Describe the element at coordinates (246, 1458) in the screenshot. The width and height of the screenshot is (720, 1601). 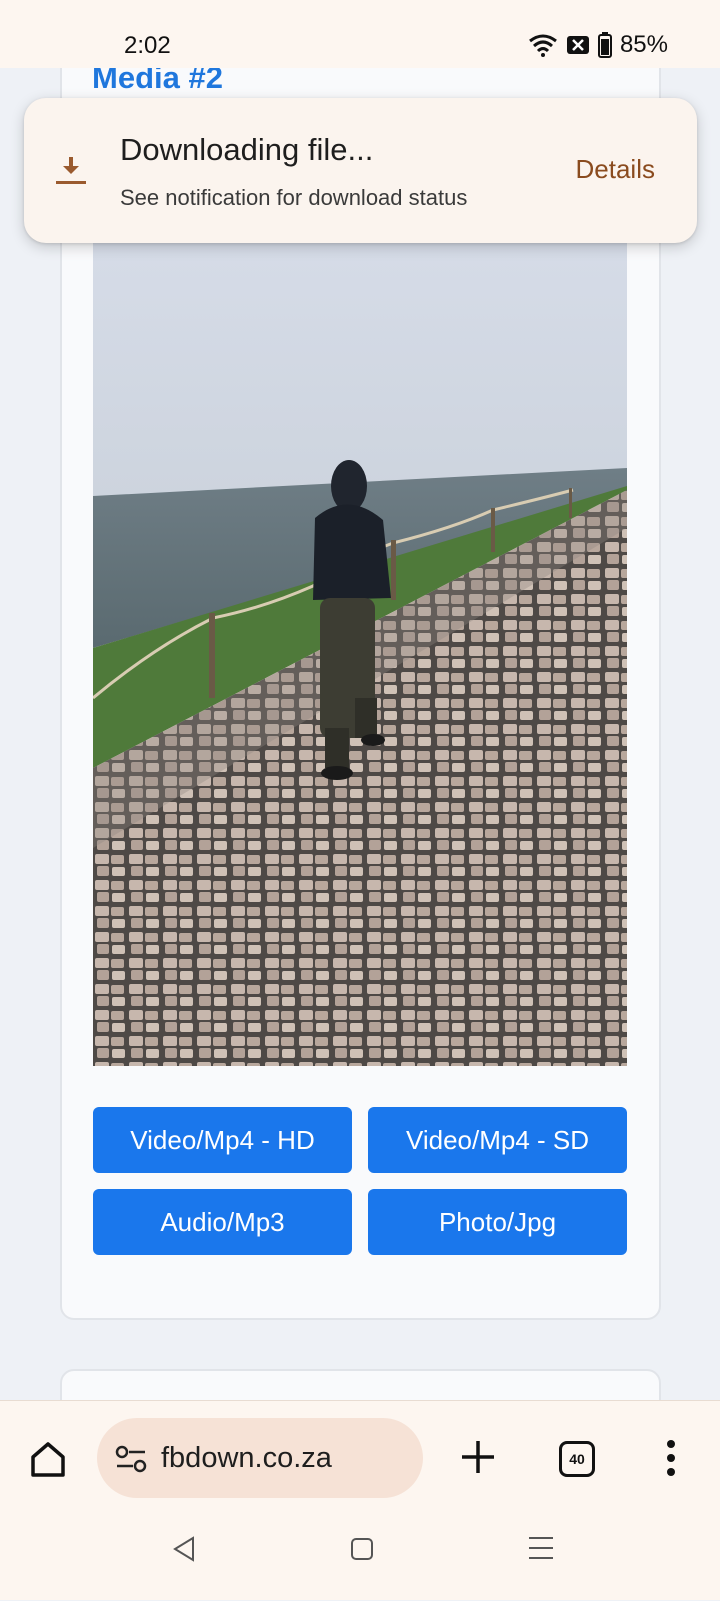
I see `url-text: fbdown.co.za` at that location.